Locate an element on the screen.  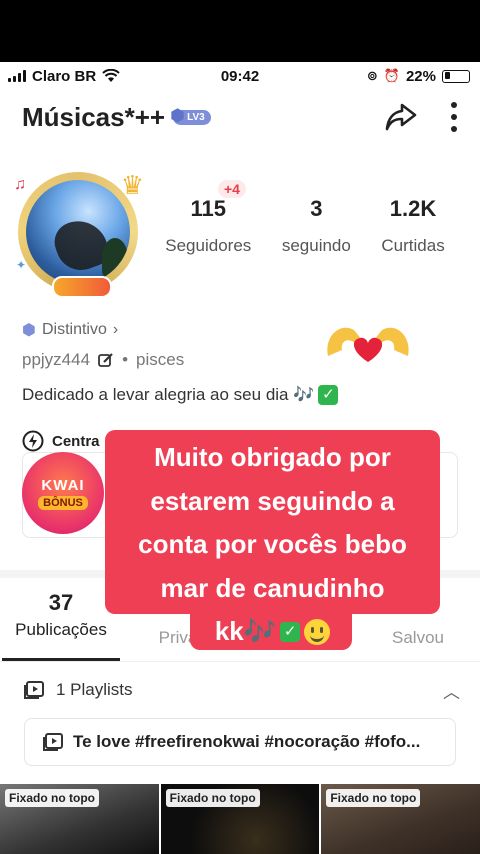
header-actions is located at coordinates (421, 117).